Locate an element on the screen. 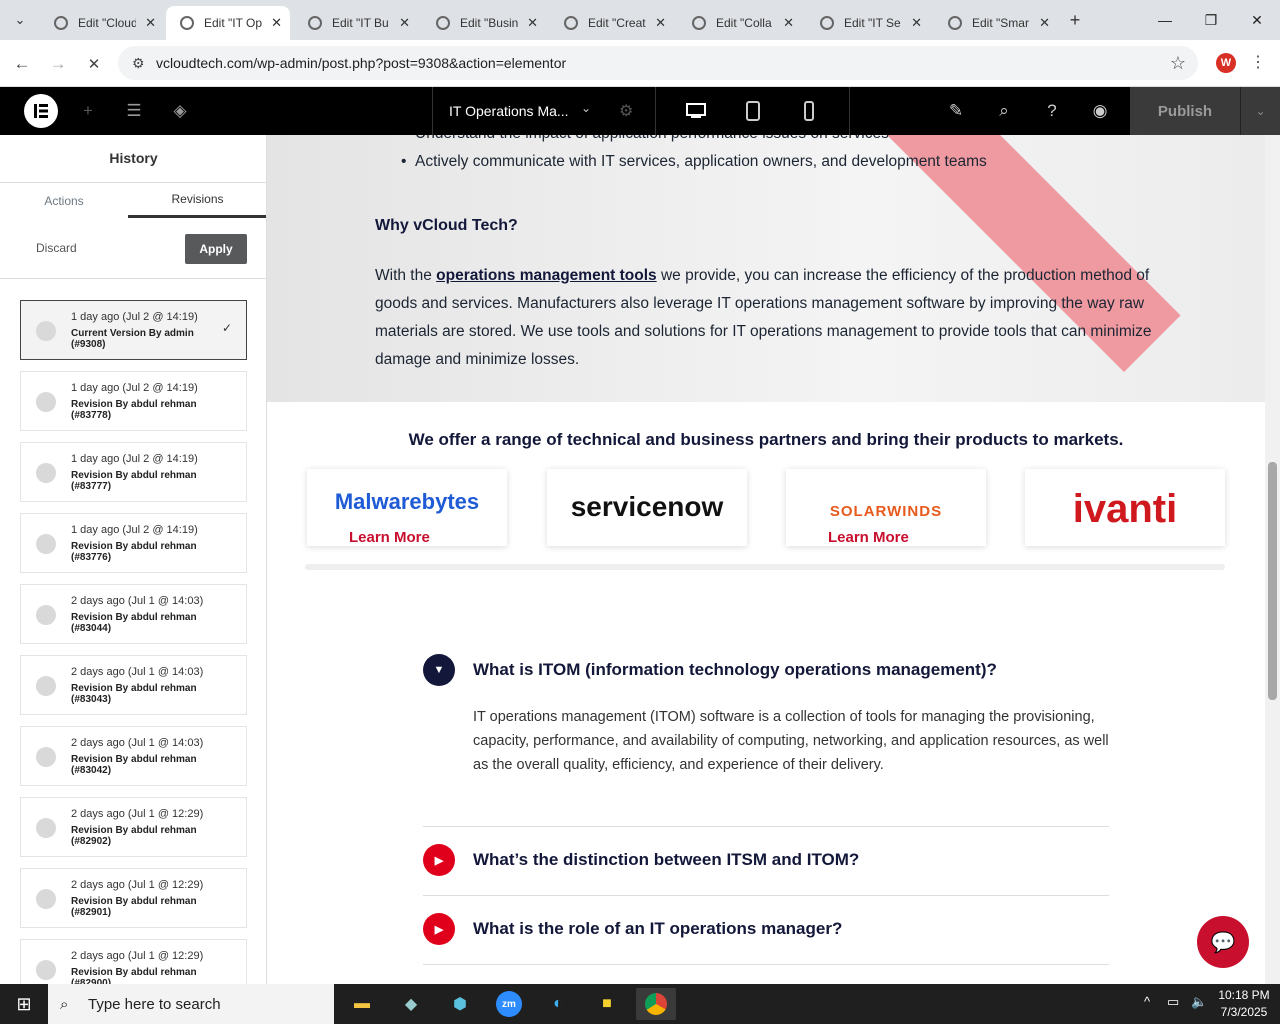 Image resolution: width=1280 pixels, height=1024 pixels. apply-button: Apply is located at coordinates (216, 249).